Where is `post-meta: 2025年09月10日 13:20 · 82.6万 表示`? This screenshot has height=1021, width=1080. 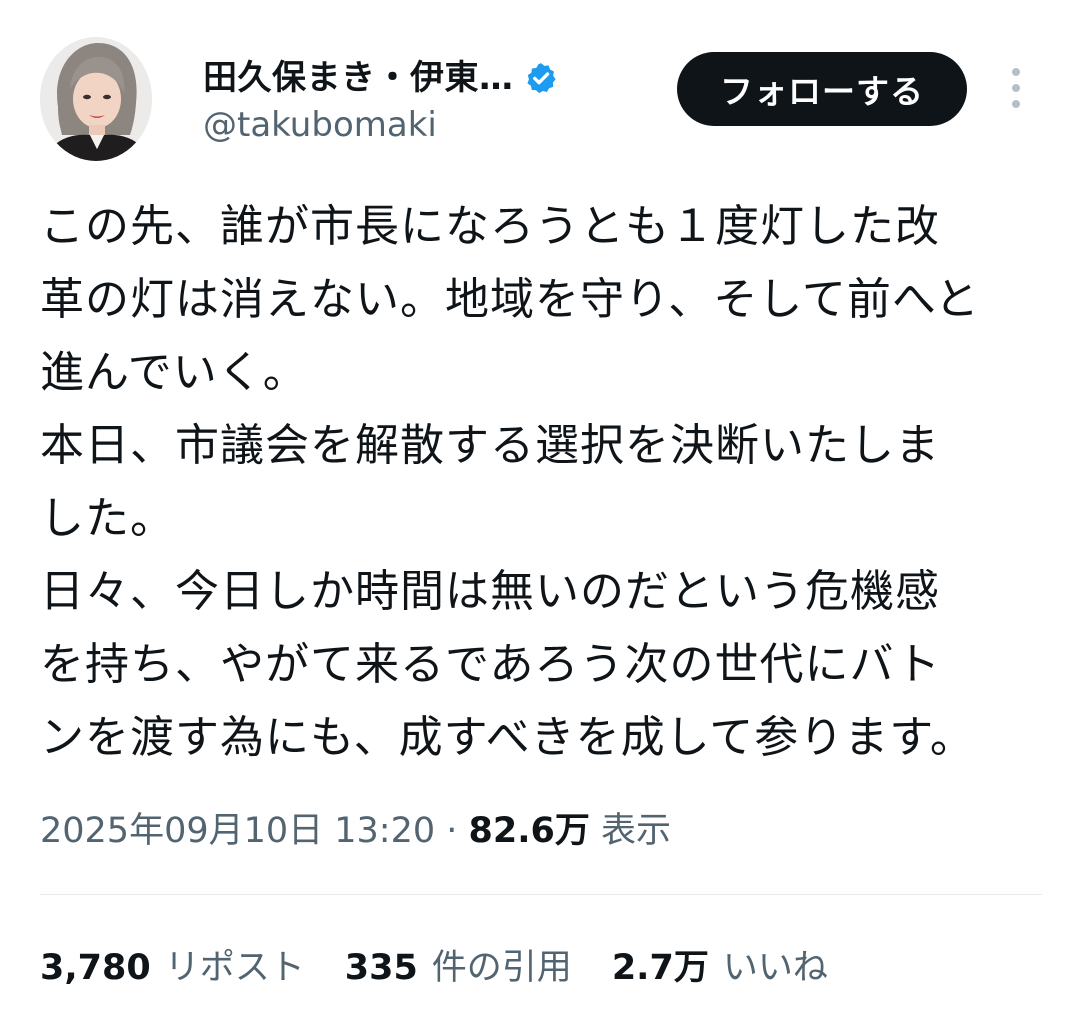 post-meta: 2025年09月10日 13:20 · 82.6万 表示 is located at coordinates (355, 831).